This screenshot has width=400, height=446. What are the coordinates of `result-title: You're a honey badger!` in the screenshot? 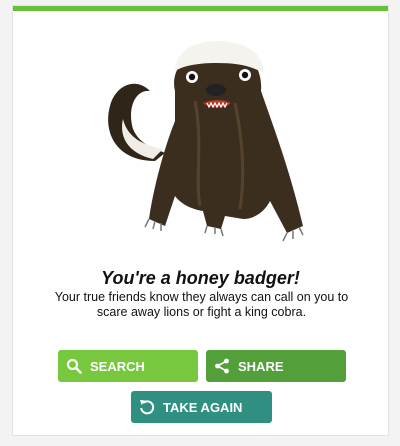 It's located at (200, 278).